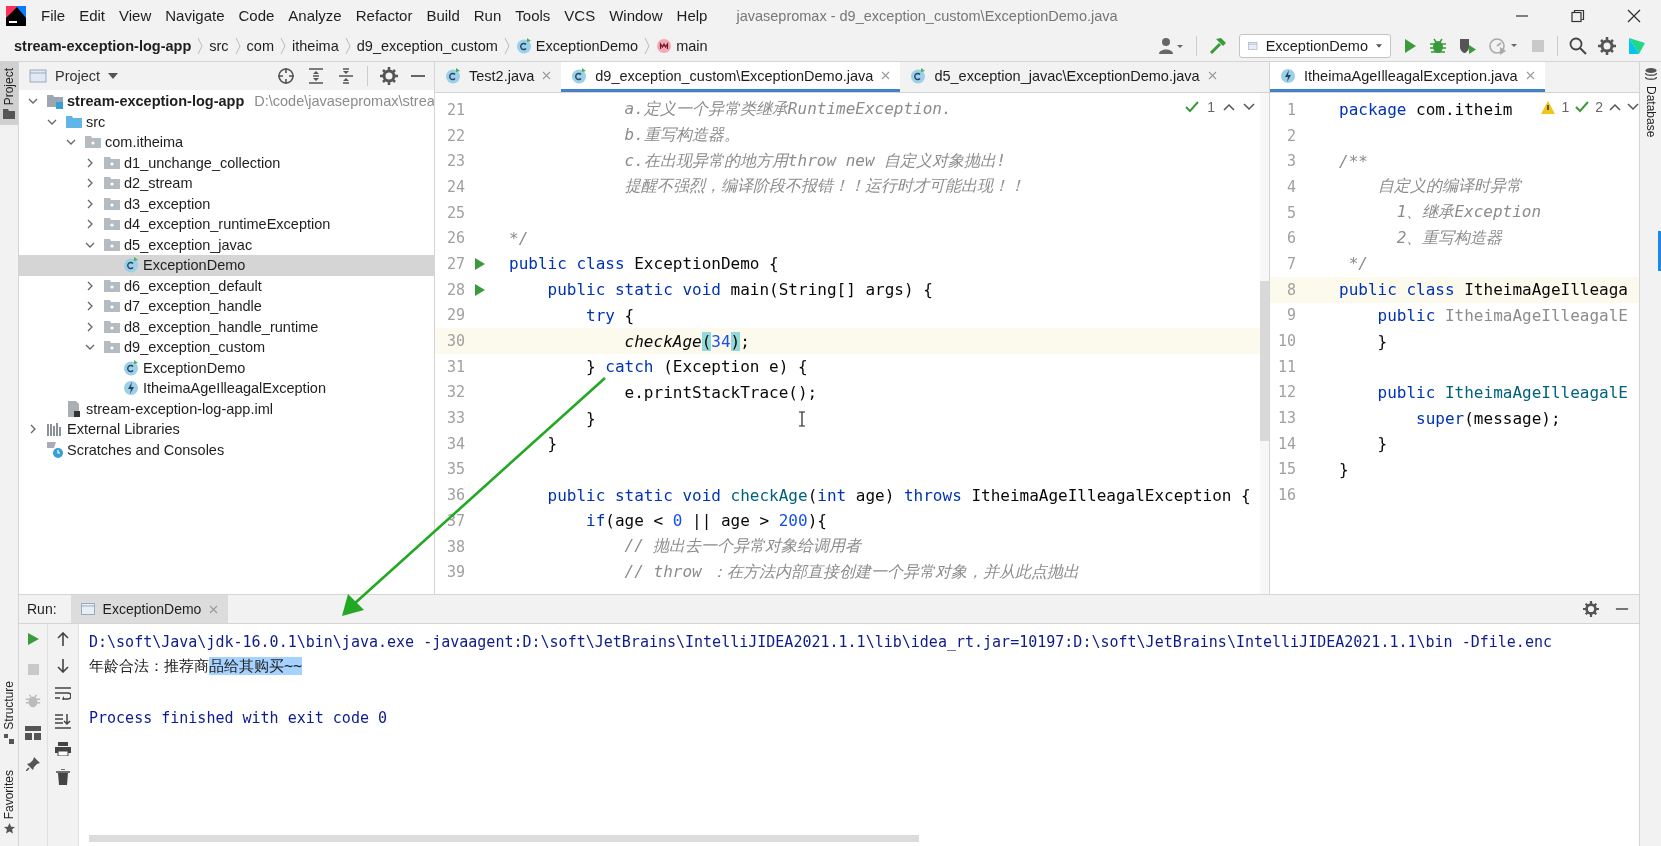  Describe the element at coordinates (226, 224) in the screenshot. I see `tree-item: d4_exception_runtimeException` at that location.